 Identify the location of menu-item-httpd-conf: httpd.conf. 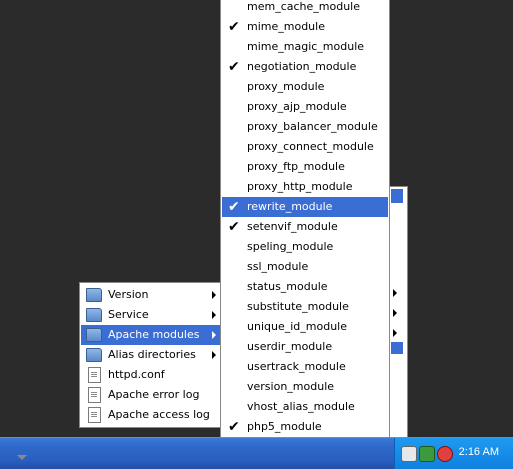
(151, 375).